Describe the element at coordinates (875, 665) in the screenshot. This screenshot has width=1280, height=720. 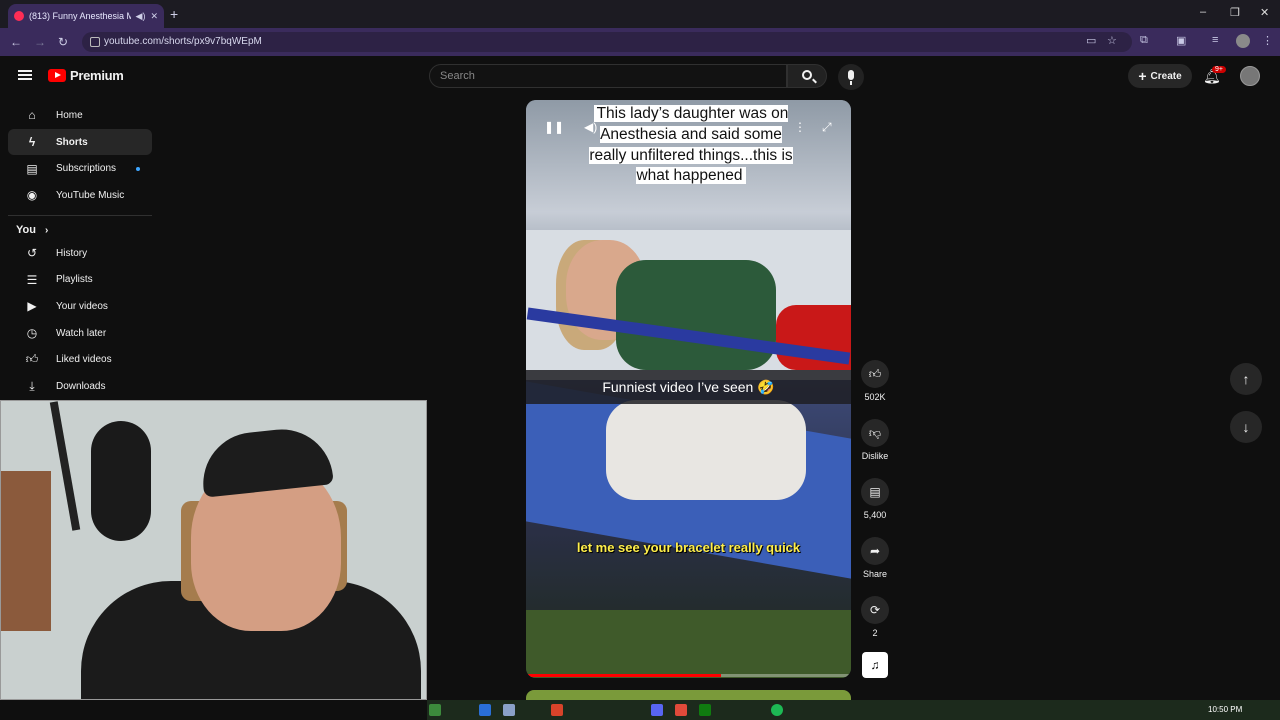
I see `sound-thumbnail: ♫` at that location.